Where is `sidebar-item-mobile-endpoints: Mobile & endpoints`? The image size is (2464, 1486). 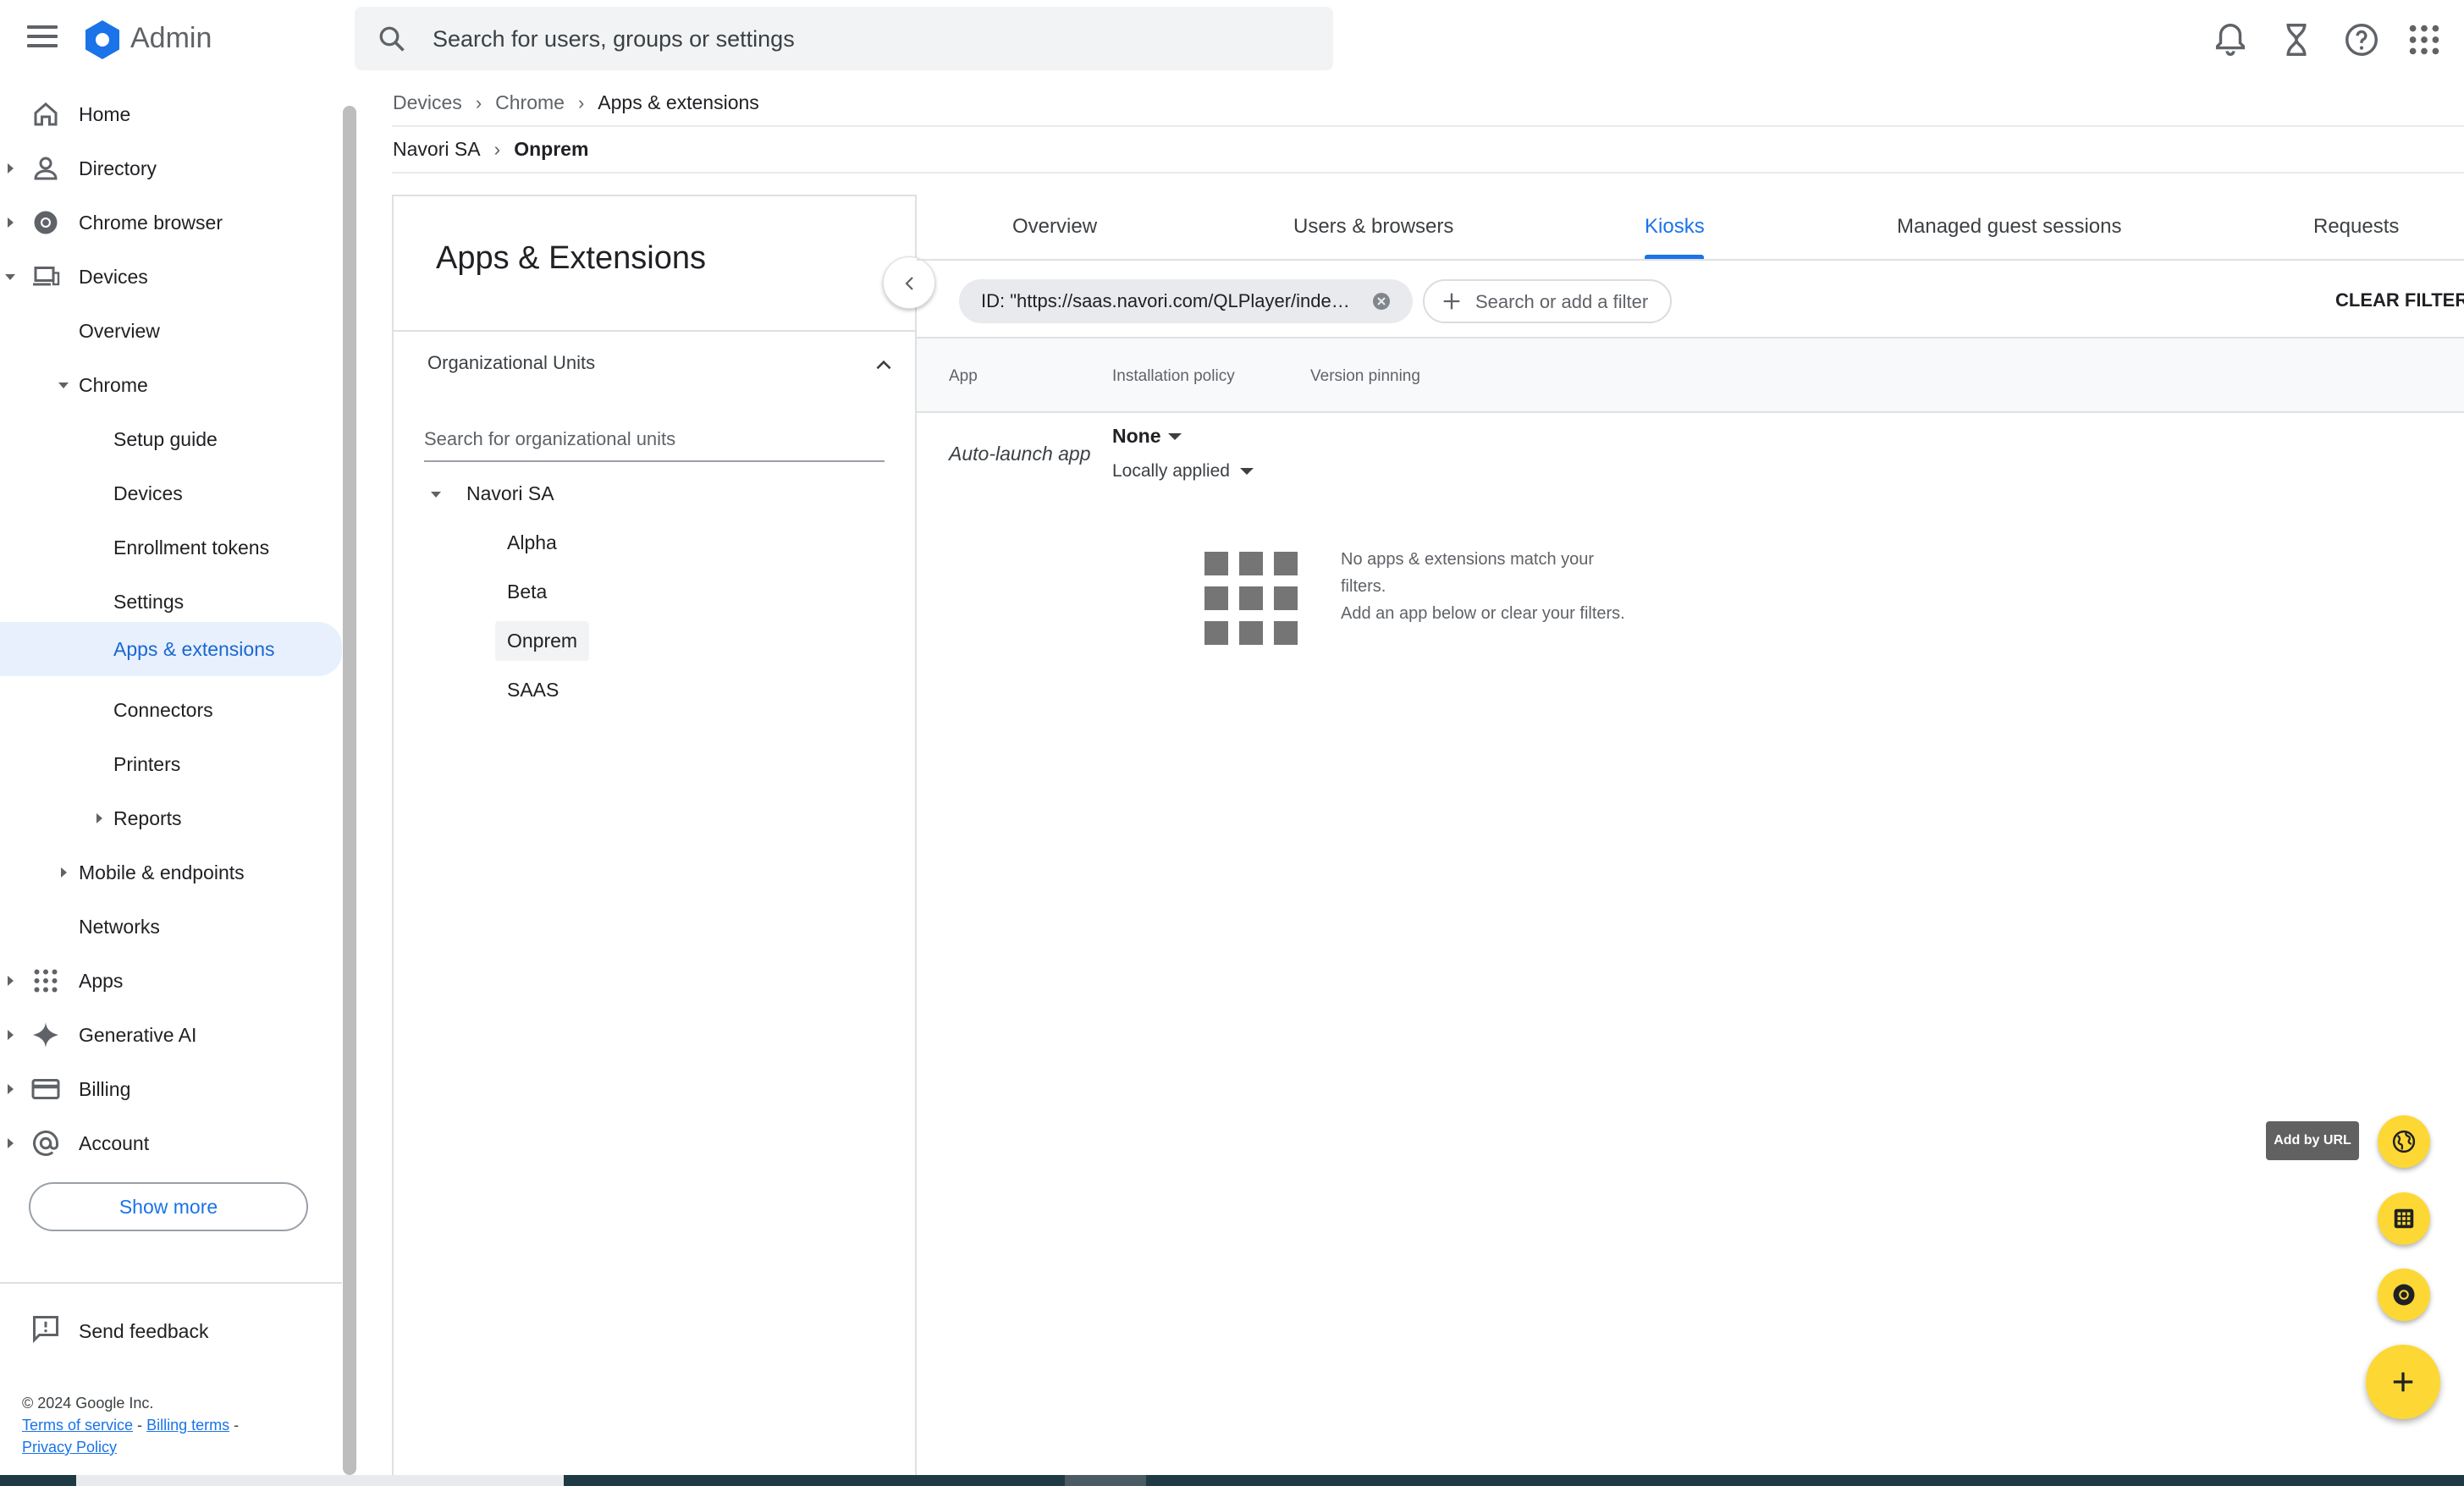
sidebar-item-mobile-endpoints: Mobile & endpoints is located at coordinates (171, 872).